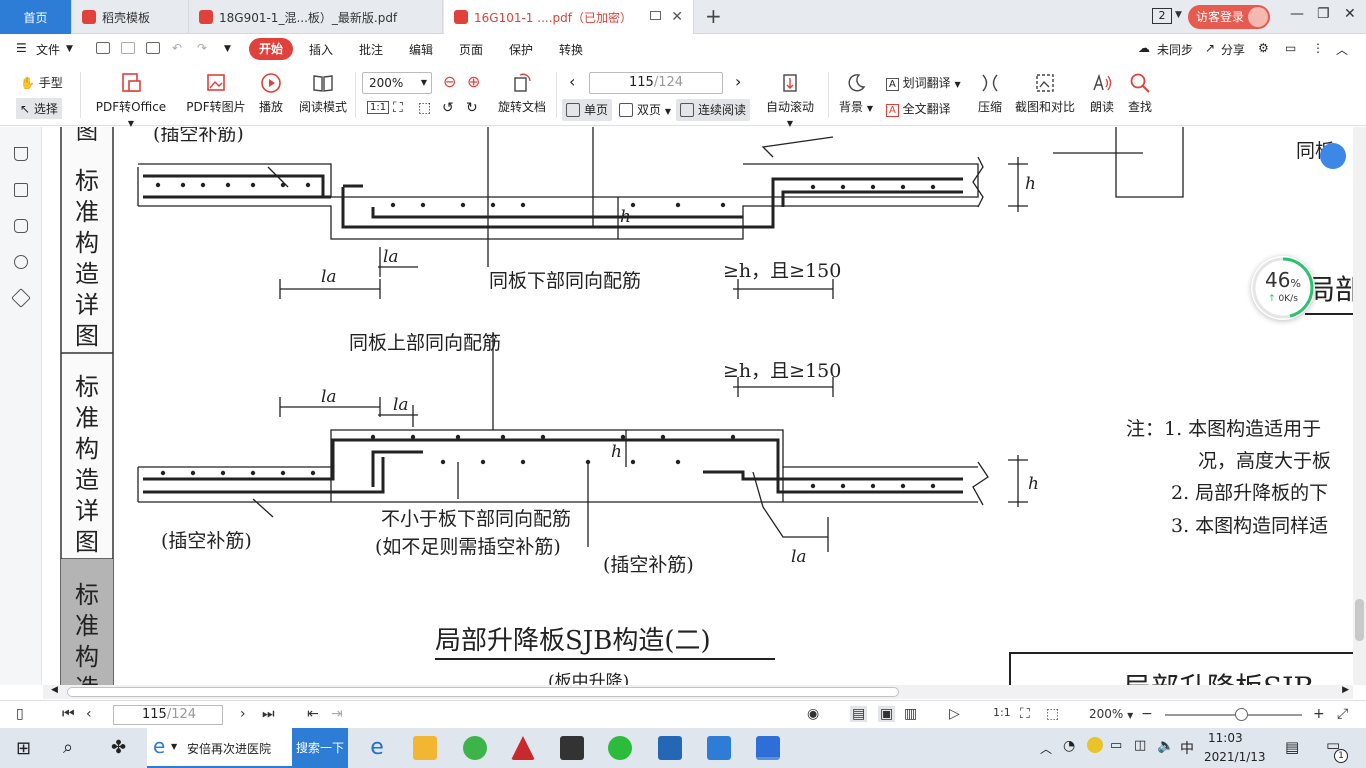 Image resolution: width=1366 pixels, height=768 pixels. What do you see at coordinates (790, 100) in the screenshot?
I see `auto-scroll-button: 自动滚动 ▼` at bounding box center [790, 100].